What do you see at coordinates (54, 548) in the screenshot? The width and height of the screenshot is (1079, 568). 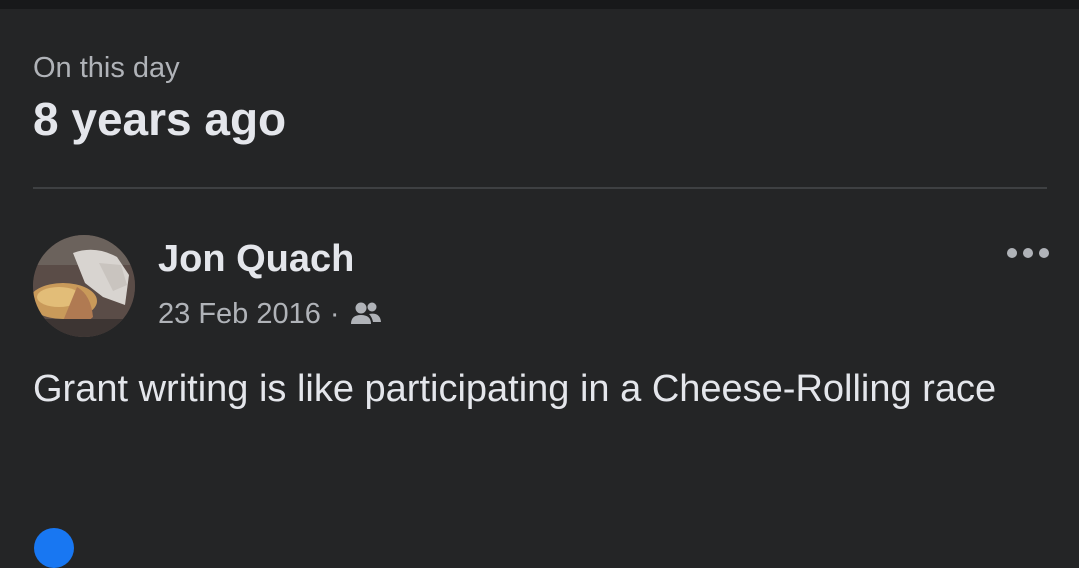 I see `reaction-icon` at bounding box center [54, 548].